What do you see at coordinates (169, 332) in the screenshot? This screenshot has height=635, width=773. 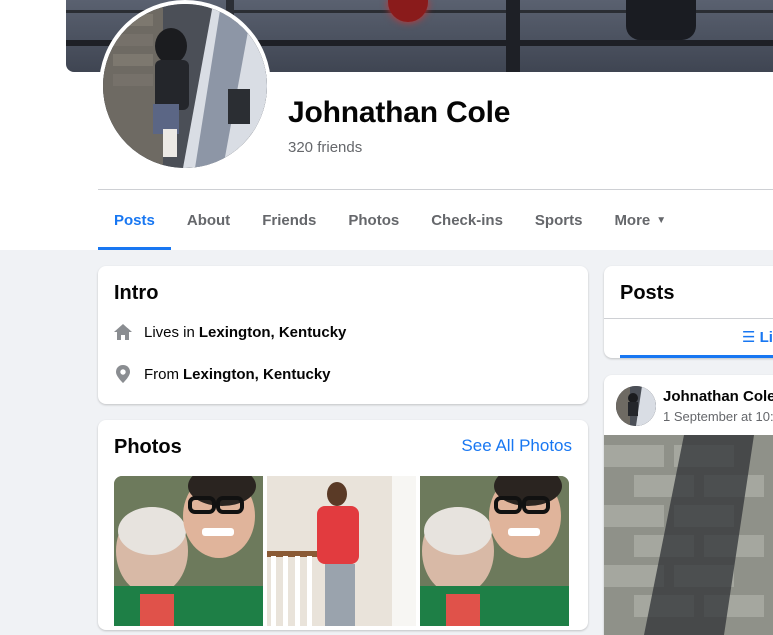 I see `lives-prefix: Lives in` at bounding box center [169, 332].